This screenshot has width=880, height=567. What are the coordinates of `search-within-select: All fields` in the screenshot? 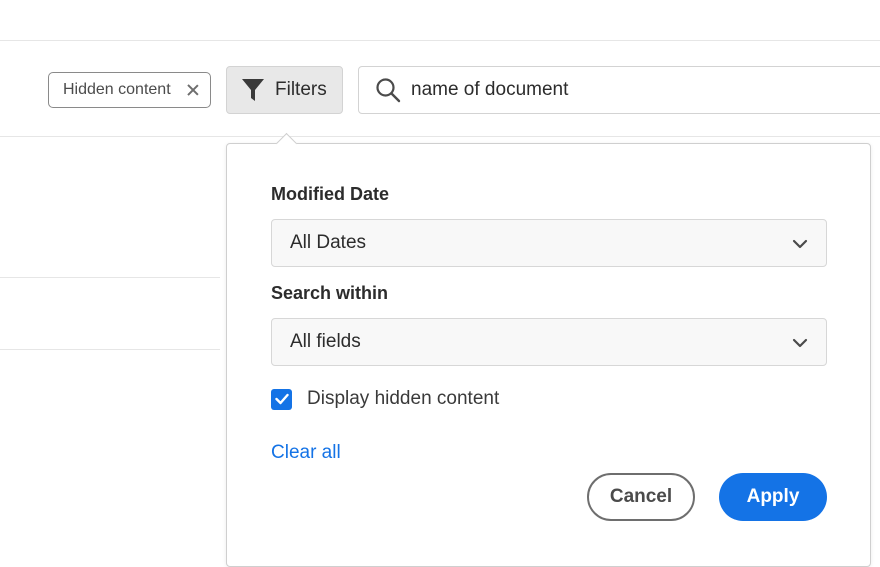 It's located at (549, 342).